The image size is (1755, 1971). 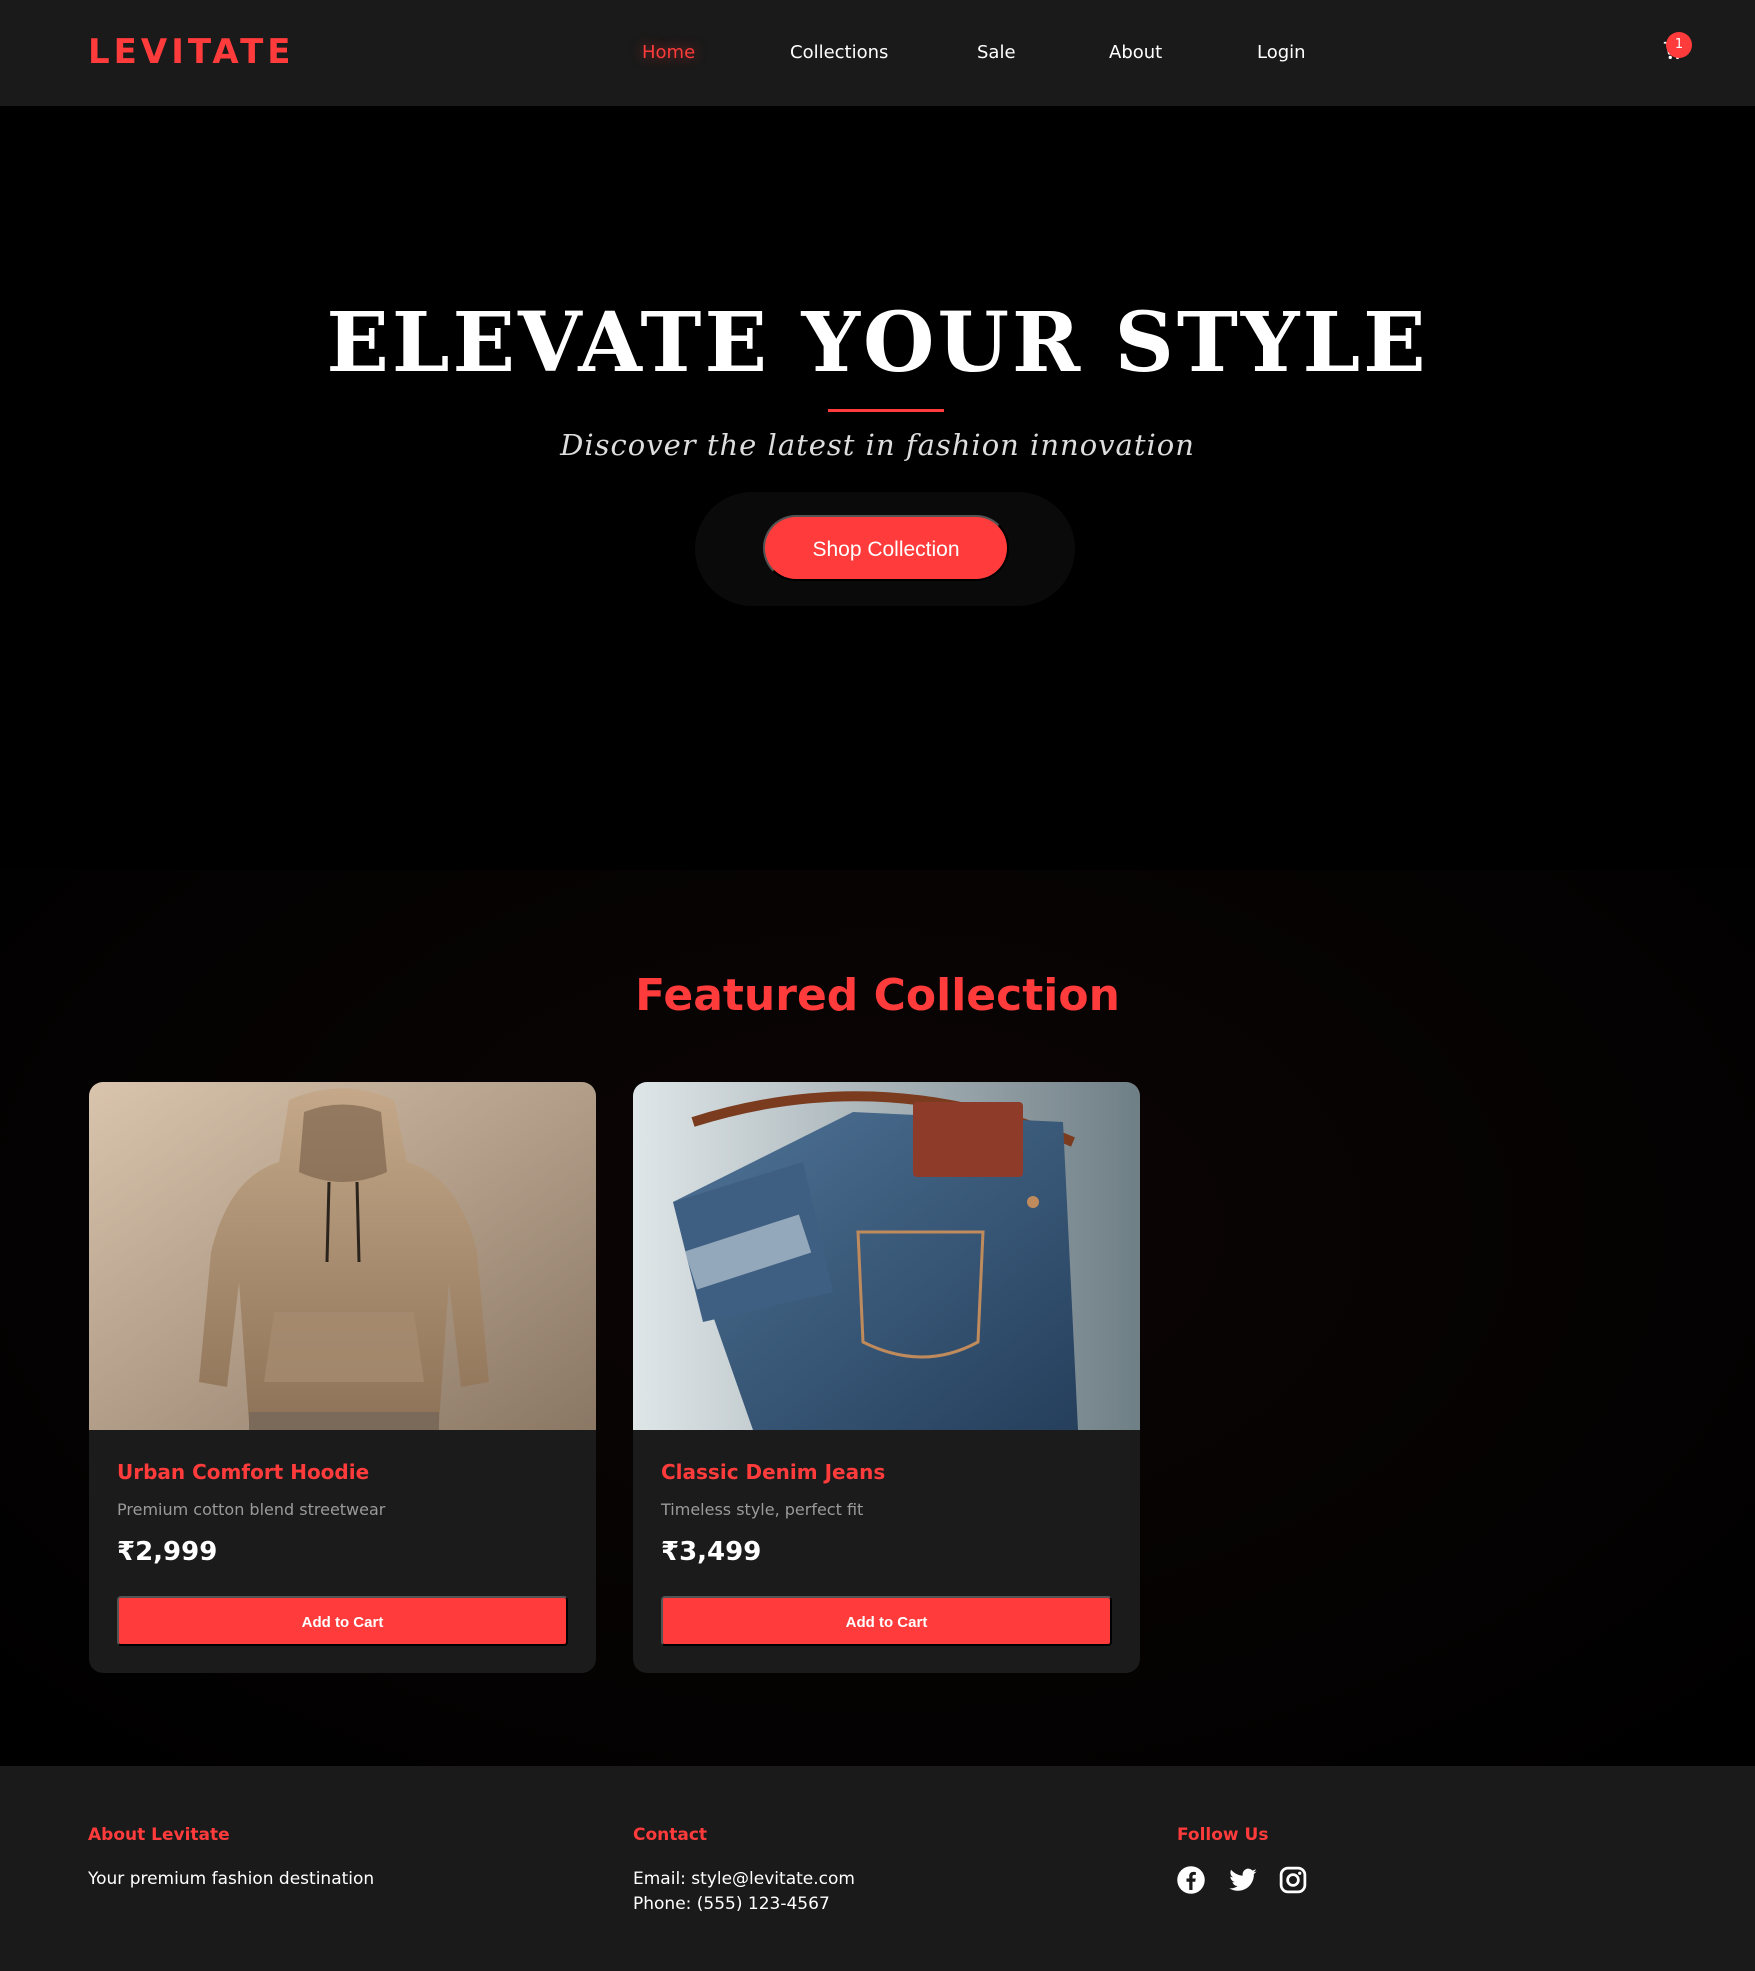 What do you see at coordinates (342, 1256) in the screenshot?
I see `hoodie-image` at bounding box center [342, 1256].